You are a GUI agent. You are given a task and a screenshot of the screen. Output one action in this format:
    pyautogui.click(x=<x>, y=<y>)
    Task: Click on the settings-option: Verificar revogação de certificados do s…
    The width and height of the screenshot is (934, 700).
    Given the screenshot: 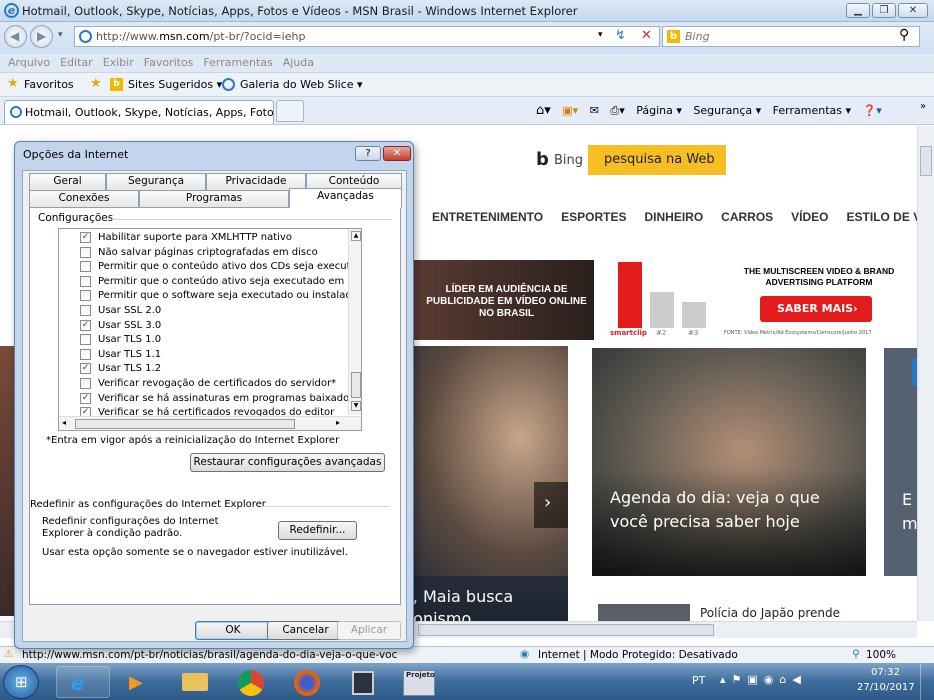 What is the action you would take?
    pyautogui.click(x=204, y=384)
    